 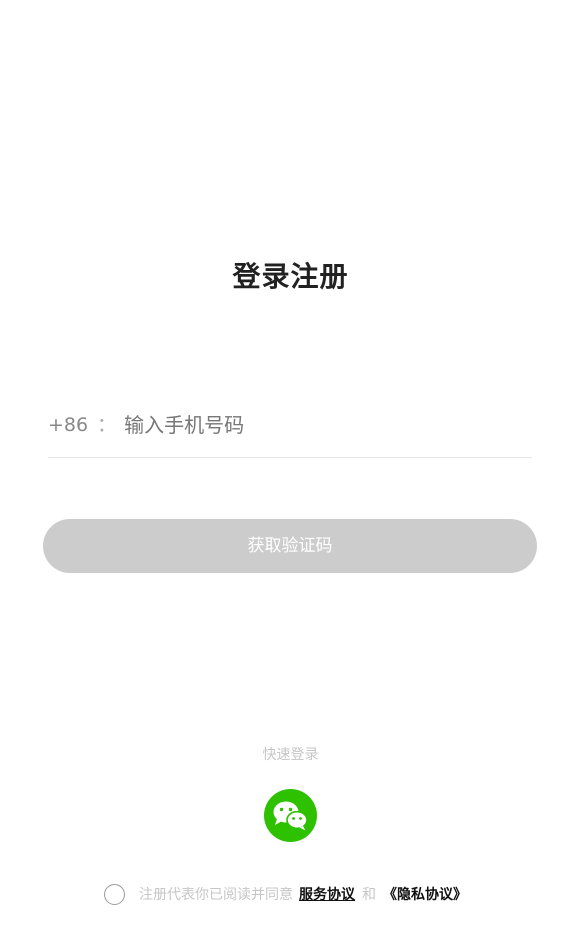 What do you see at coordinates (327, 894) in the screenshot?
I see `service-agreement-link: 服务协议` at bounding box center [327, 894].